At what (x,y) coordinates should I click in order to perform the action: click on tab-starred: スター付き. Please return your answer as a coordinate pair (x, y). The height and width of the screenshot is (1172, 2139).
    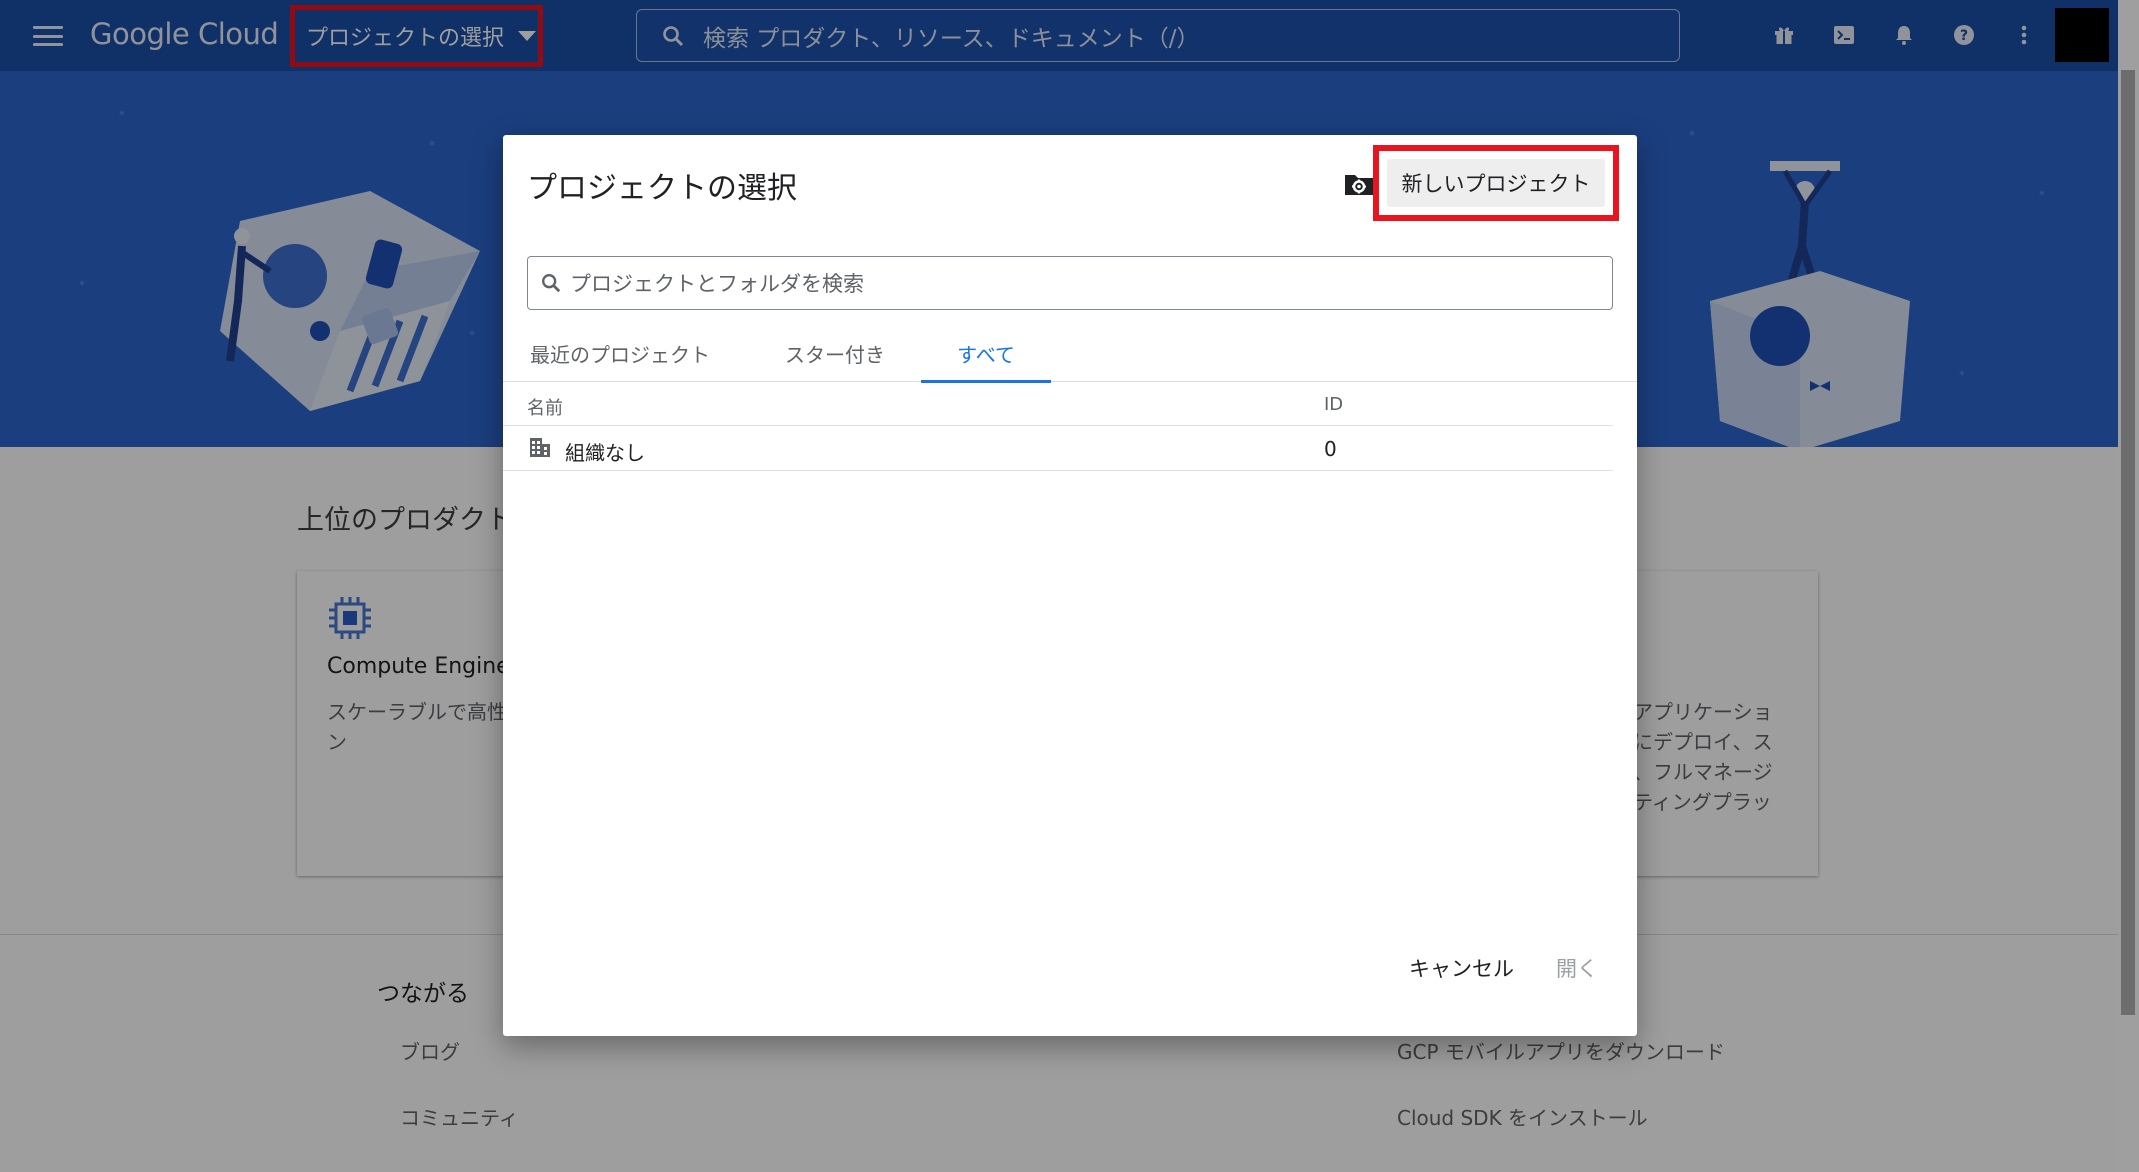
    Looking at the image, I should click on (835, 353).